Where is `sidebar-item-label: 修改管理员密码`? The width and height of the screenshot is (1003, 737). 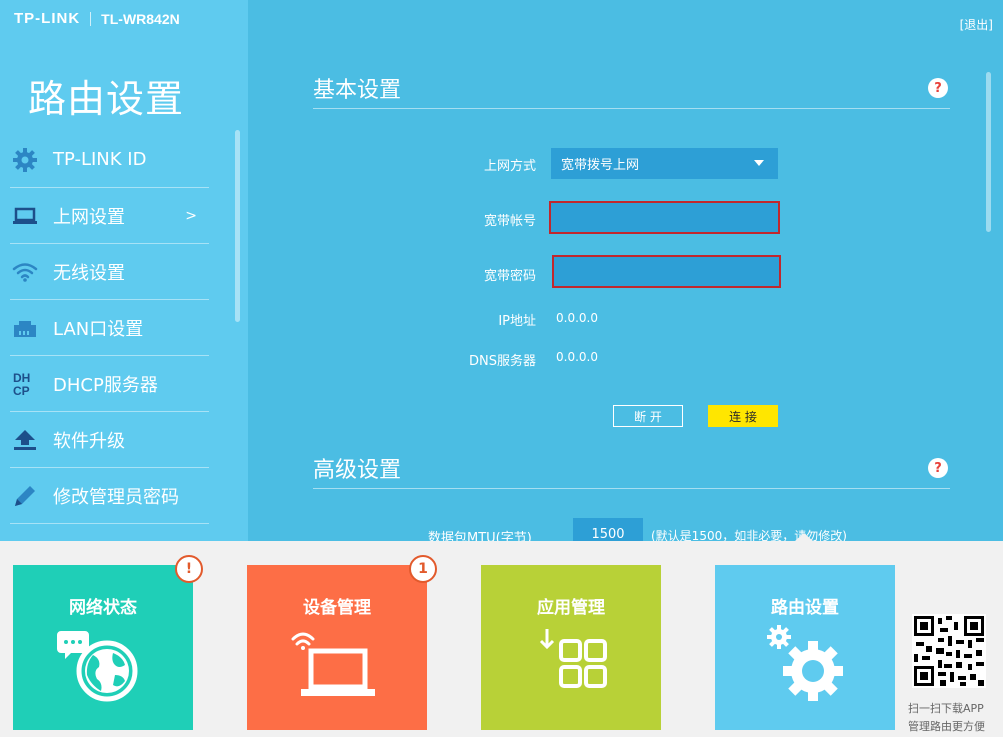
sidebar-item-label: 修改管理员密码 is located at coordinates (116, 497).